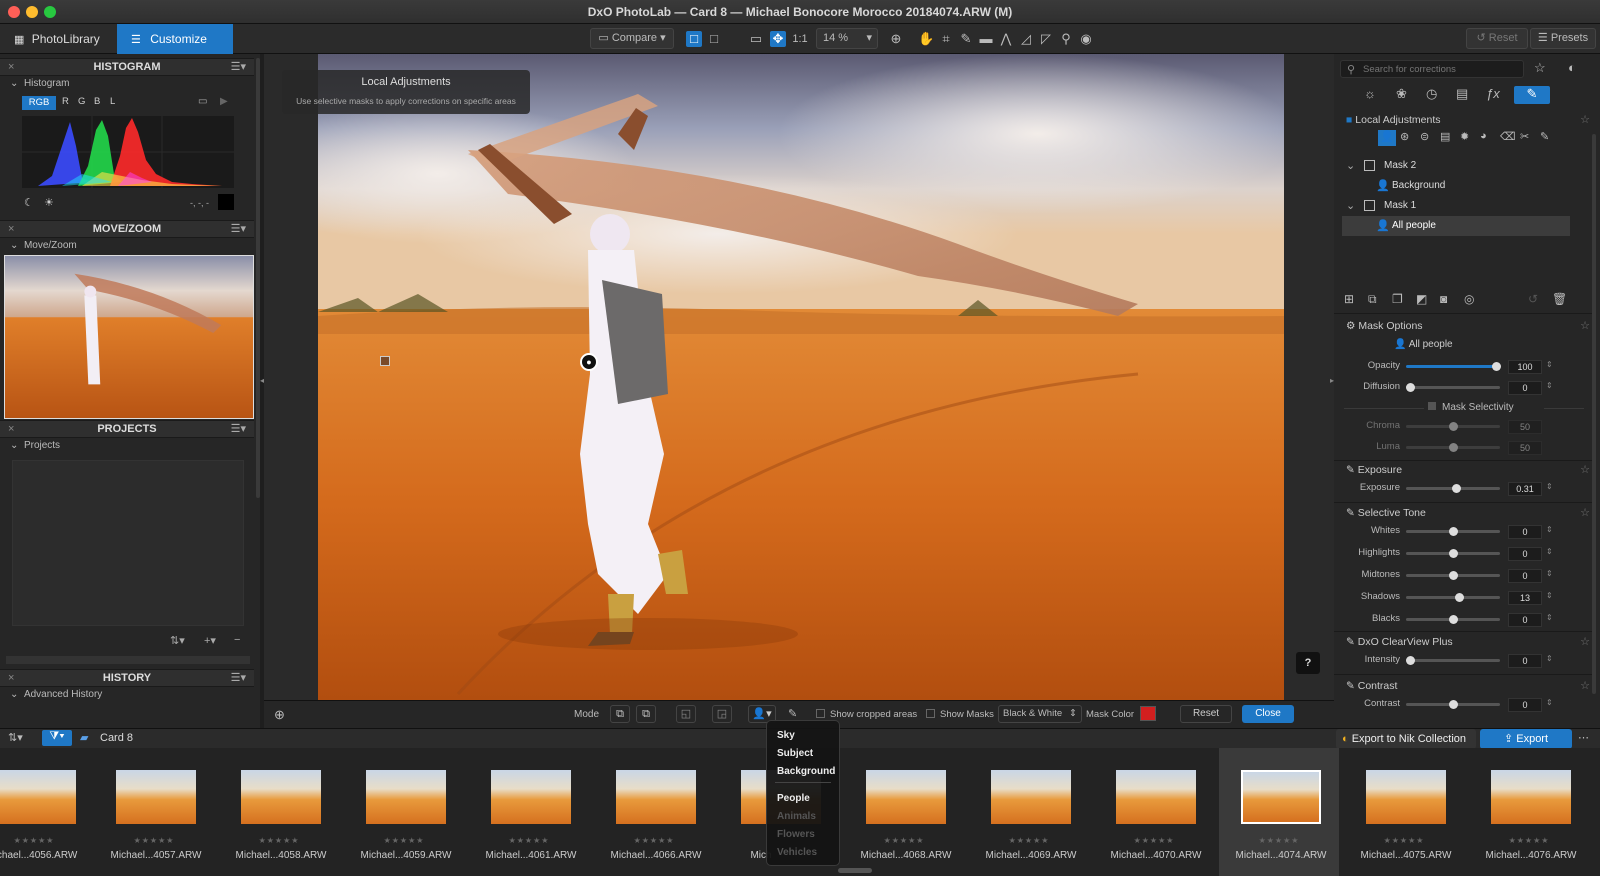 This screenshot has width=1600, height=876. Describe the element at coordinates (930, 713) in the screenshot. I see `show-masks-checkbox` at that location.